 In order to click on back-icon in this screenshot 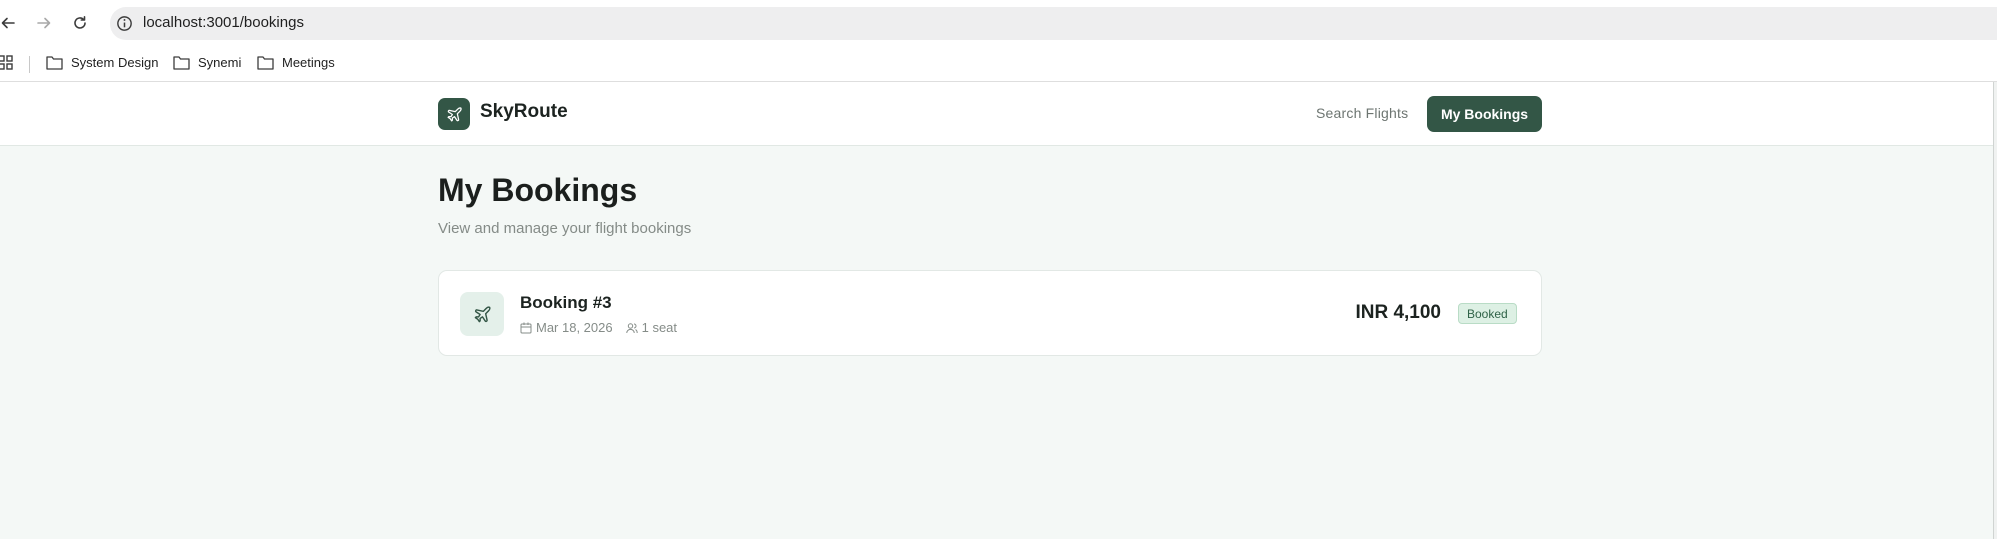, I will do `click(10, 23)`.